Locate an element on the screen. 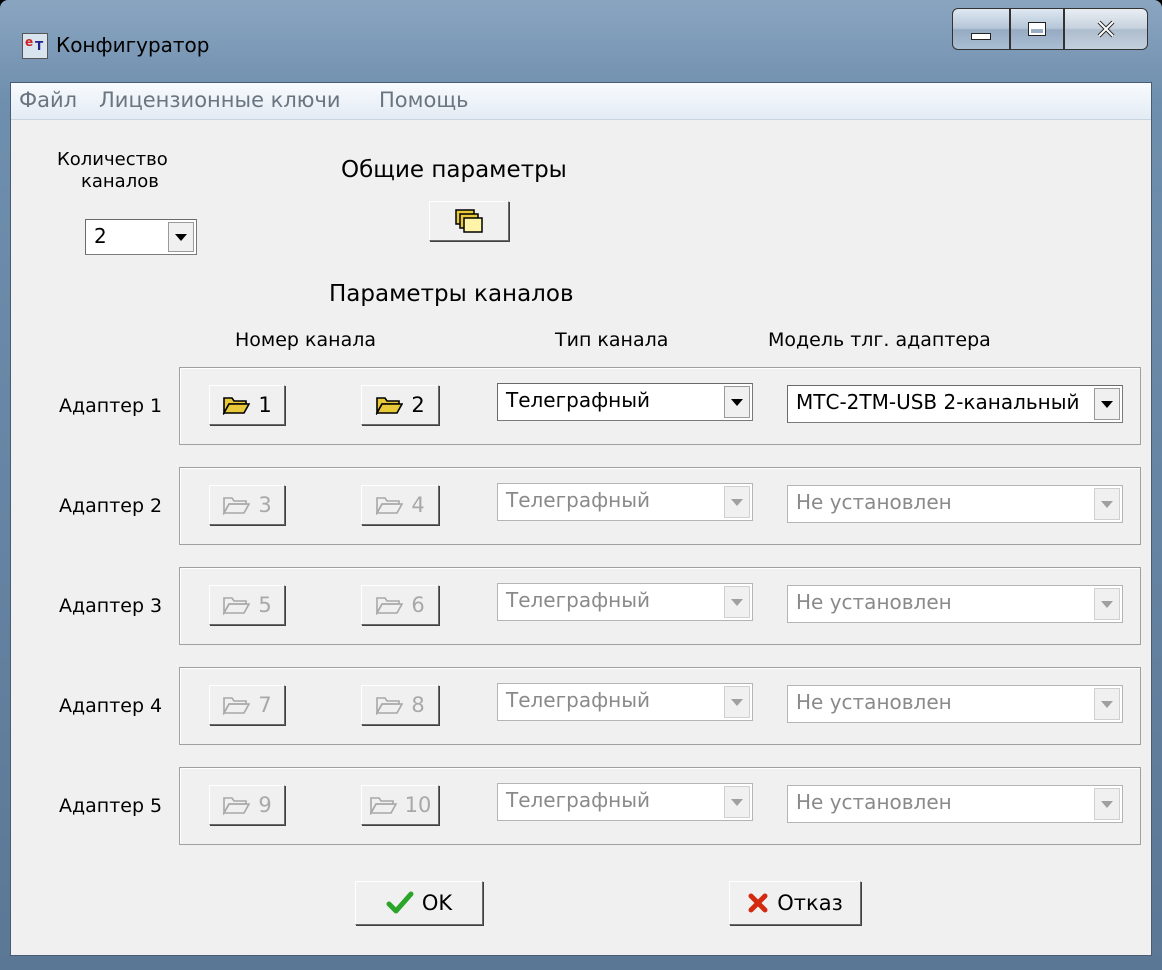 The height and width of the screenshot is (970, 1162). folders-icon is located at coordinates (469, 221).